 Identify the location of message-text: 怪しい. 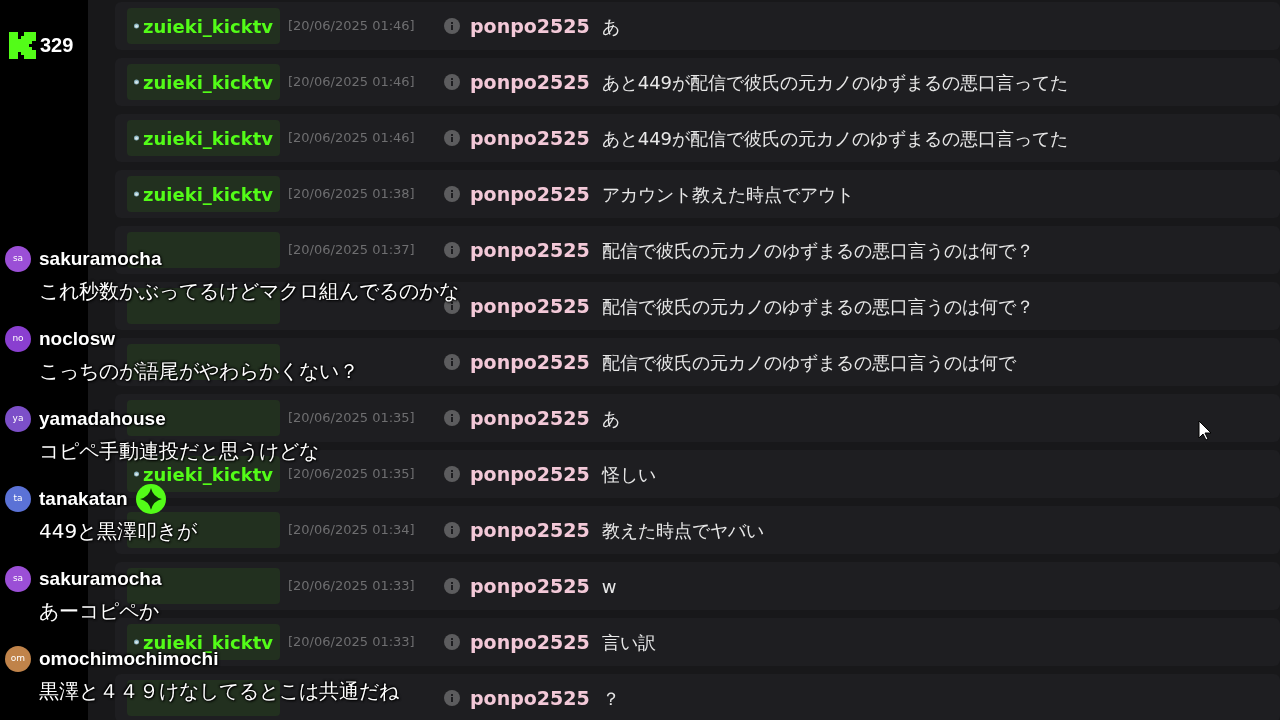
(628, 474).